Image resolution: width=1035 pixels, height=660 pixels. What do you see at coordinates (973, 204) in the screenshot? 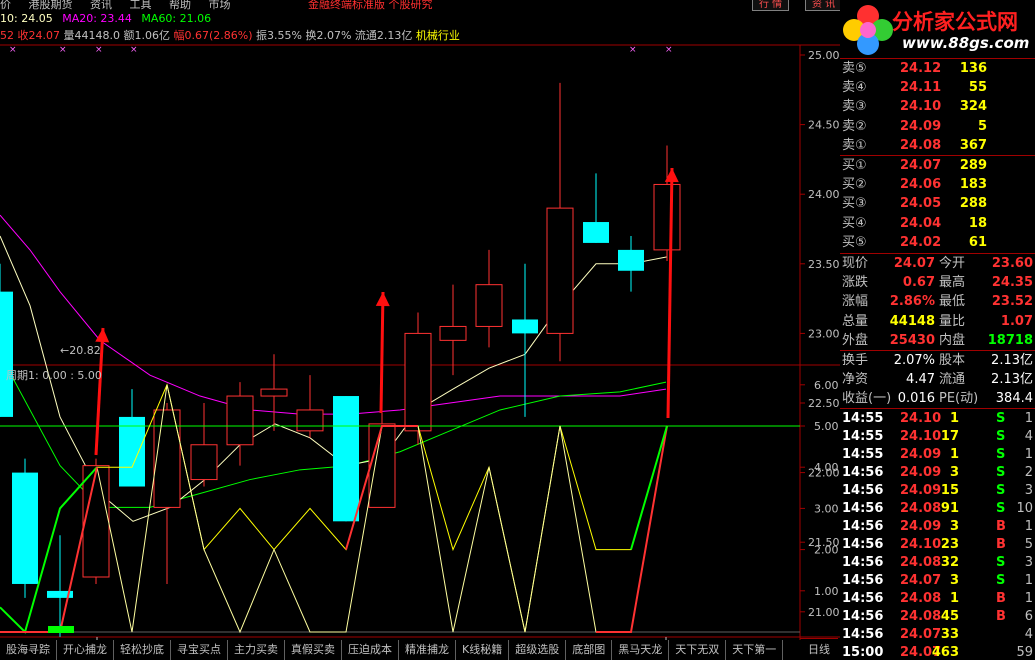
I see `bid-volume: 288` at bounding box center [973, 204].